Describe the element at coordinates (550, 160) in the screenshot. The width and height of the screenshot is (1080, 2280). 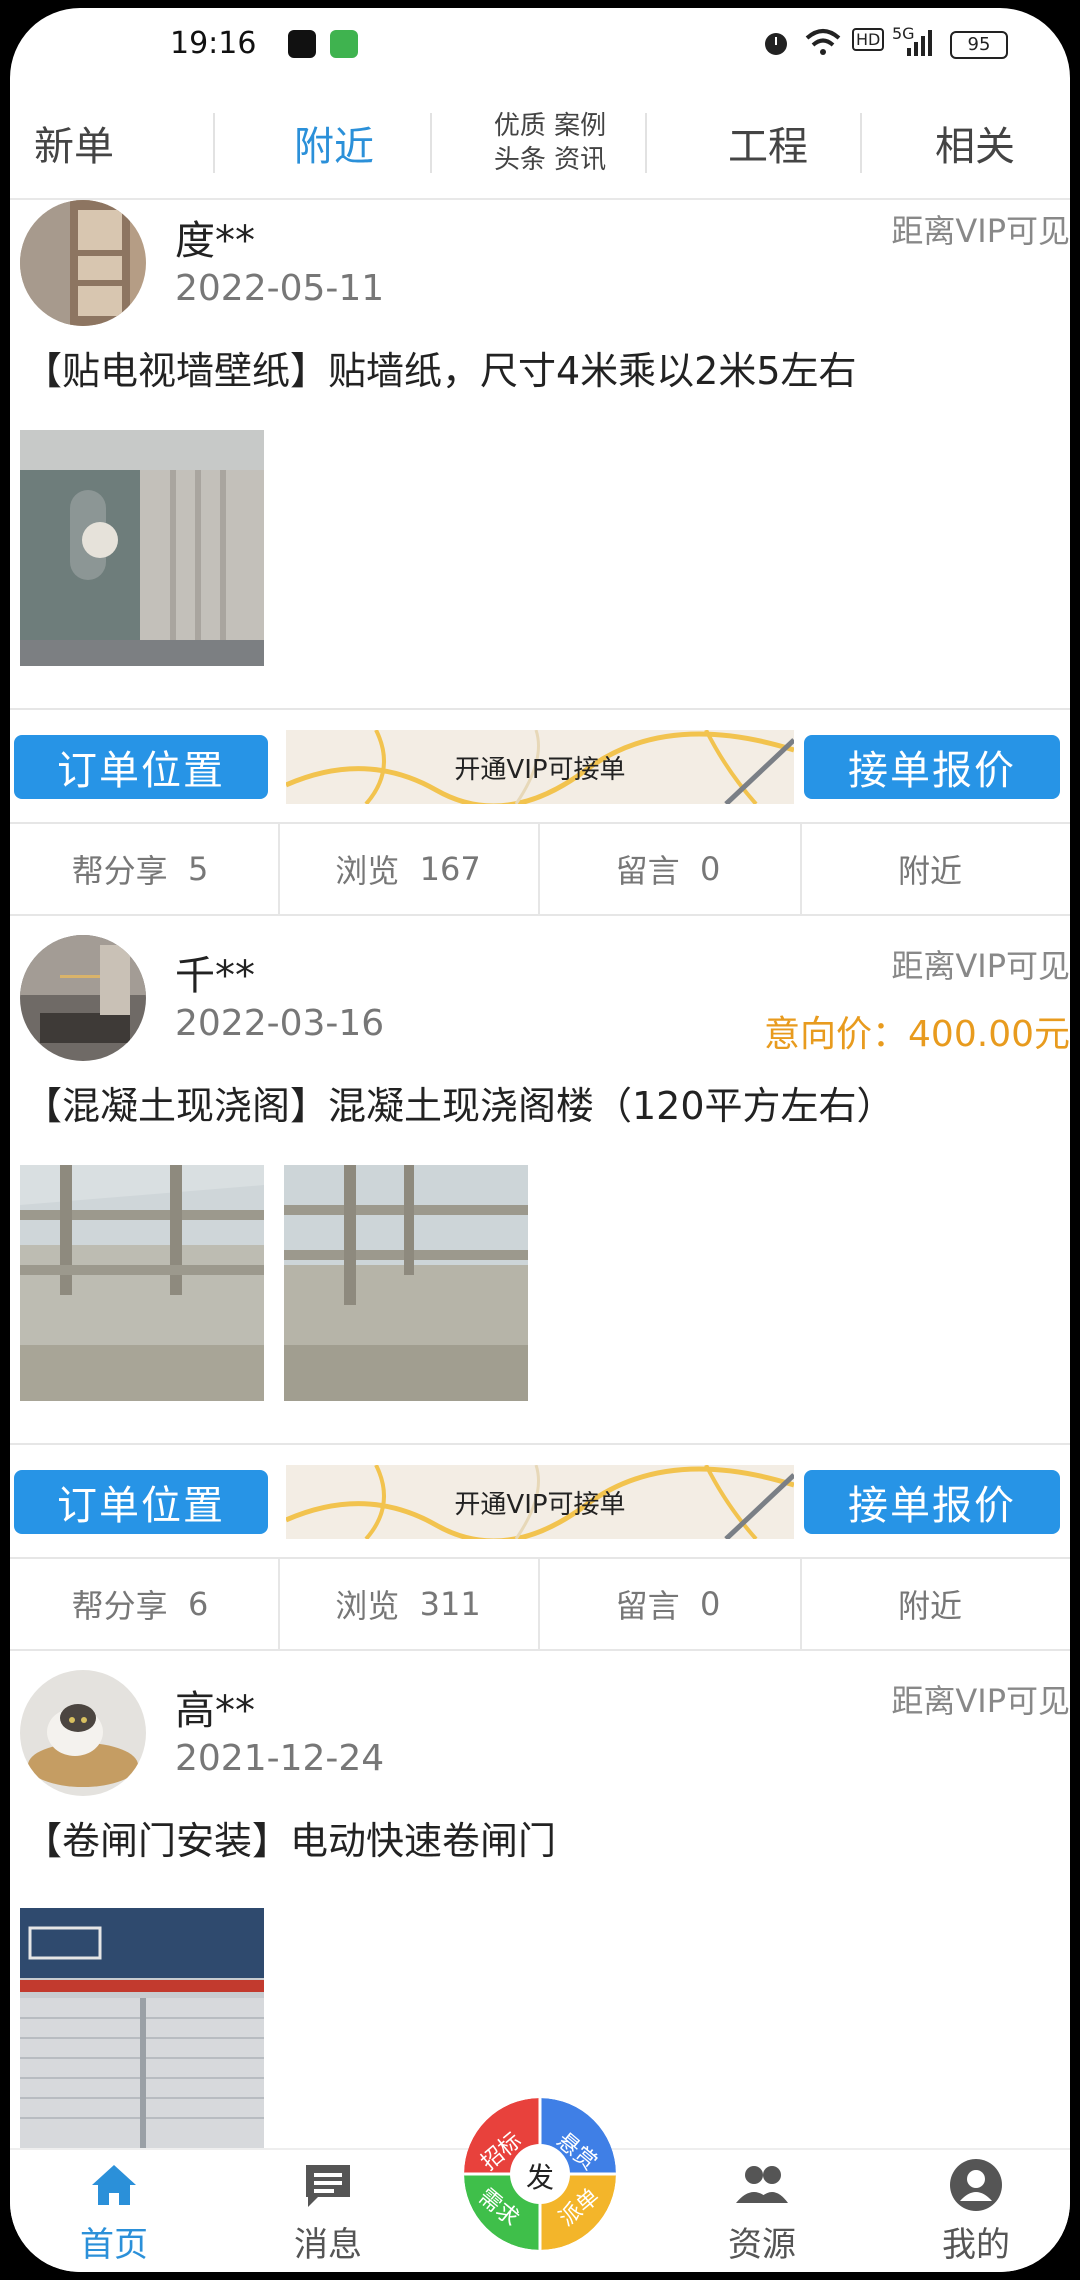
I see `tab-headlines-label-bottom: 头条 资讯` at that location.